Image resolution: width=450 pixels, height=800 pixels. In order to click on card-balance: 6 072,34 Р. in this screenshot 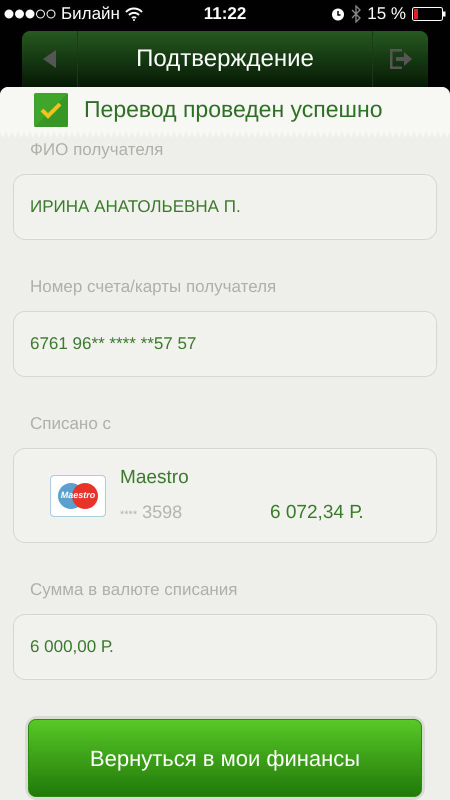, I will do `click(317, 512)`.